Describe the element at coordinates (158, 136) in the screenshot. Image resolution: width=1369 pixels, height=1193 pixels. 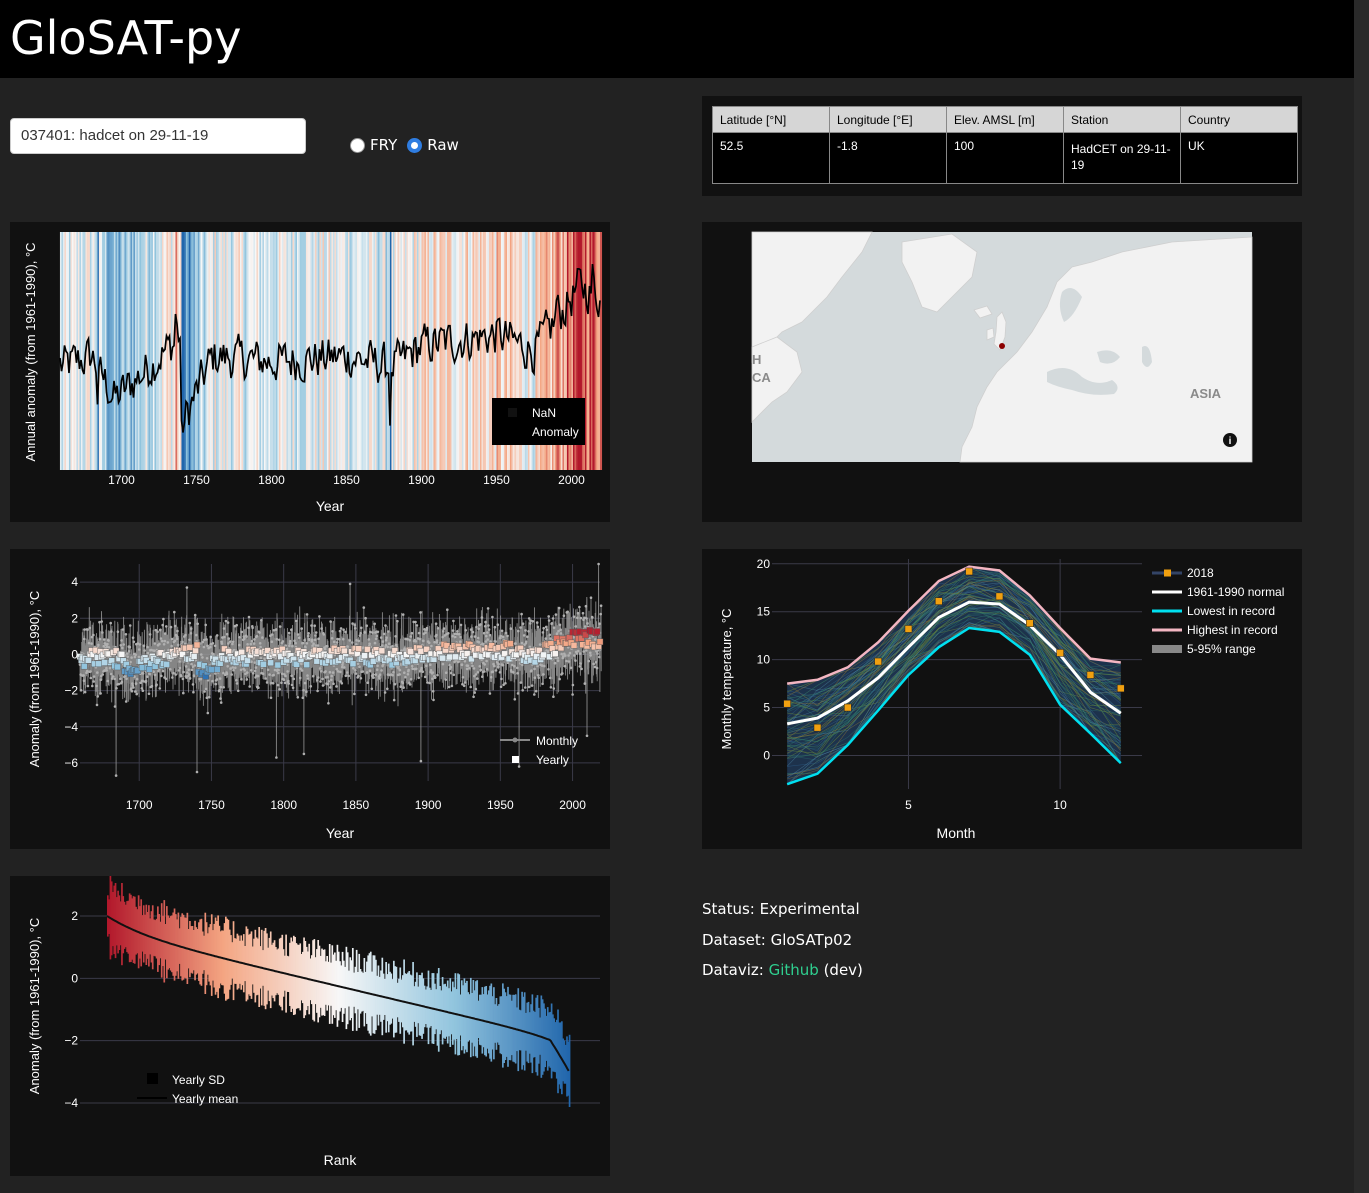
I see `station-dropdown: 037401: hadcet on 29-11-19` at that location.